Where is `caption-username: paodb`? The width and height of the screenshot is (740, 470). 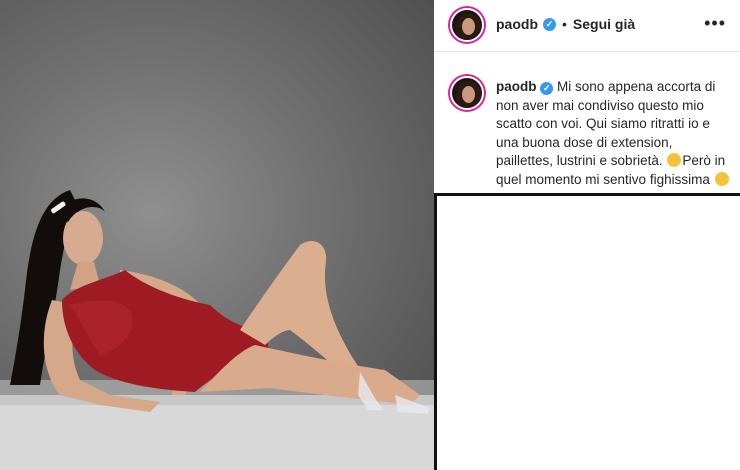 caption-username: paodb is located at coordinates (516, 86).